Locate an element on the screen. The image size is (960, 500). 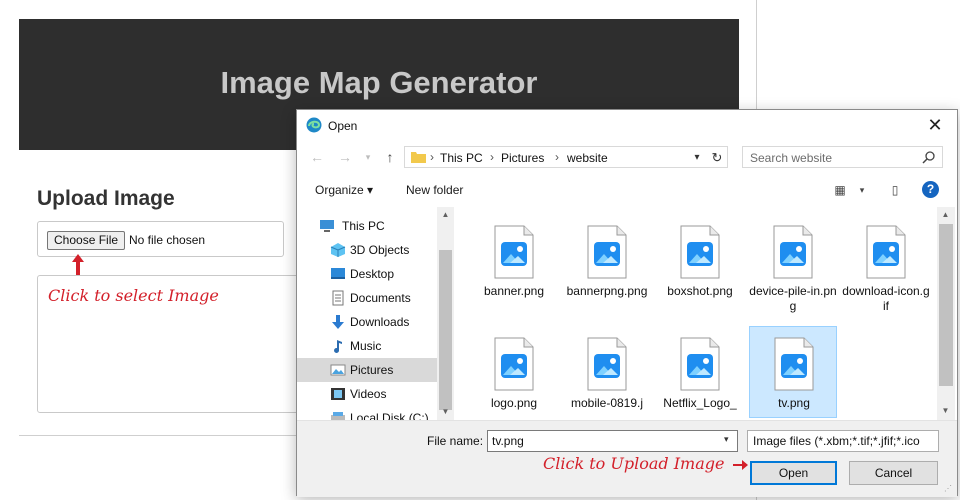
edge-browser-icon is located at coordinates (314, 125).